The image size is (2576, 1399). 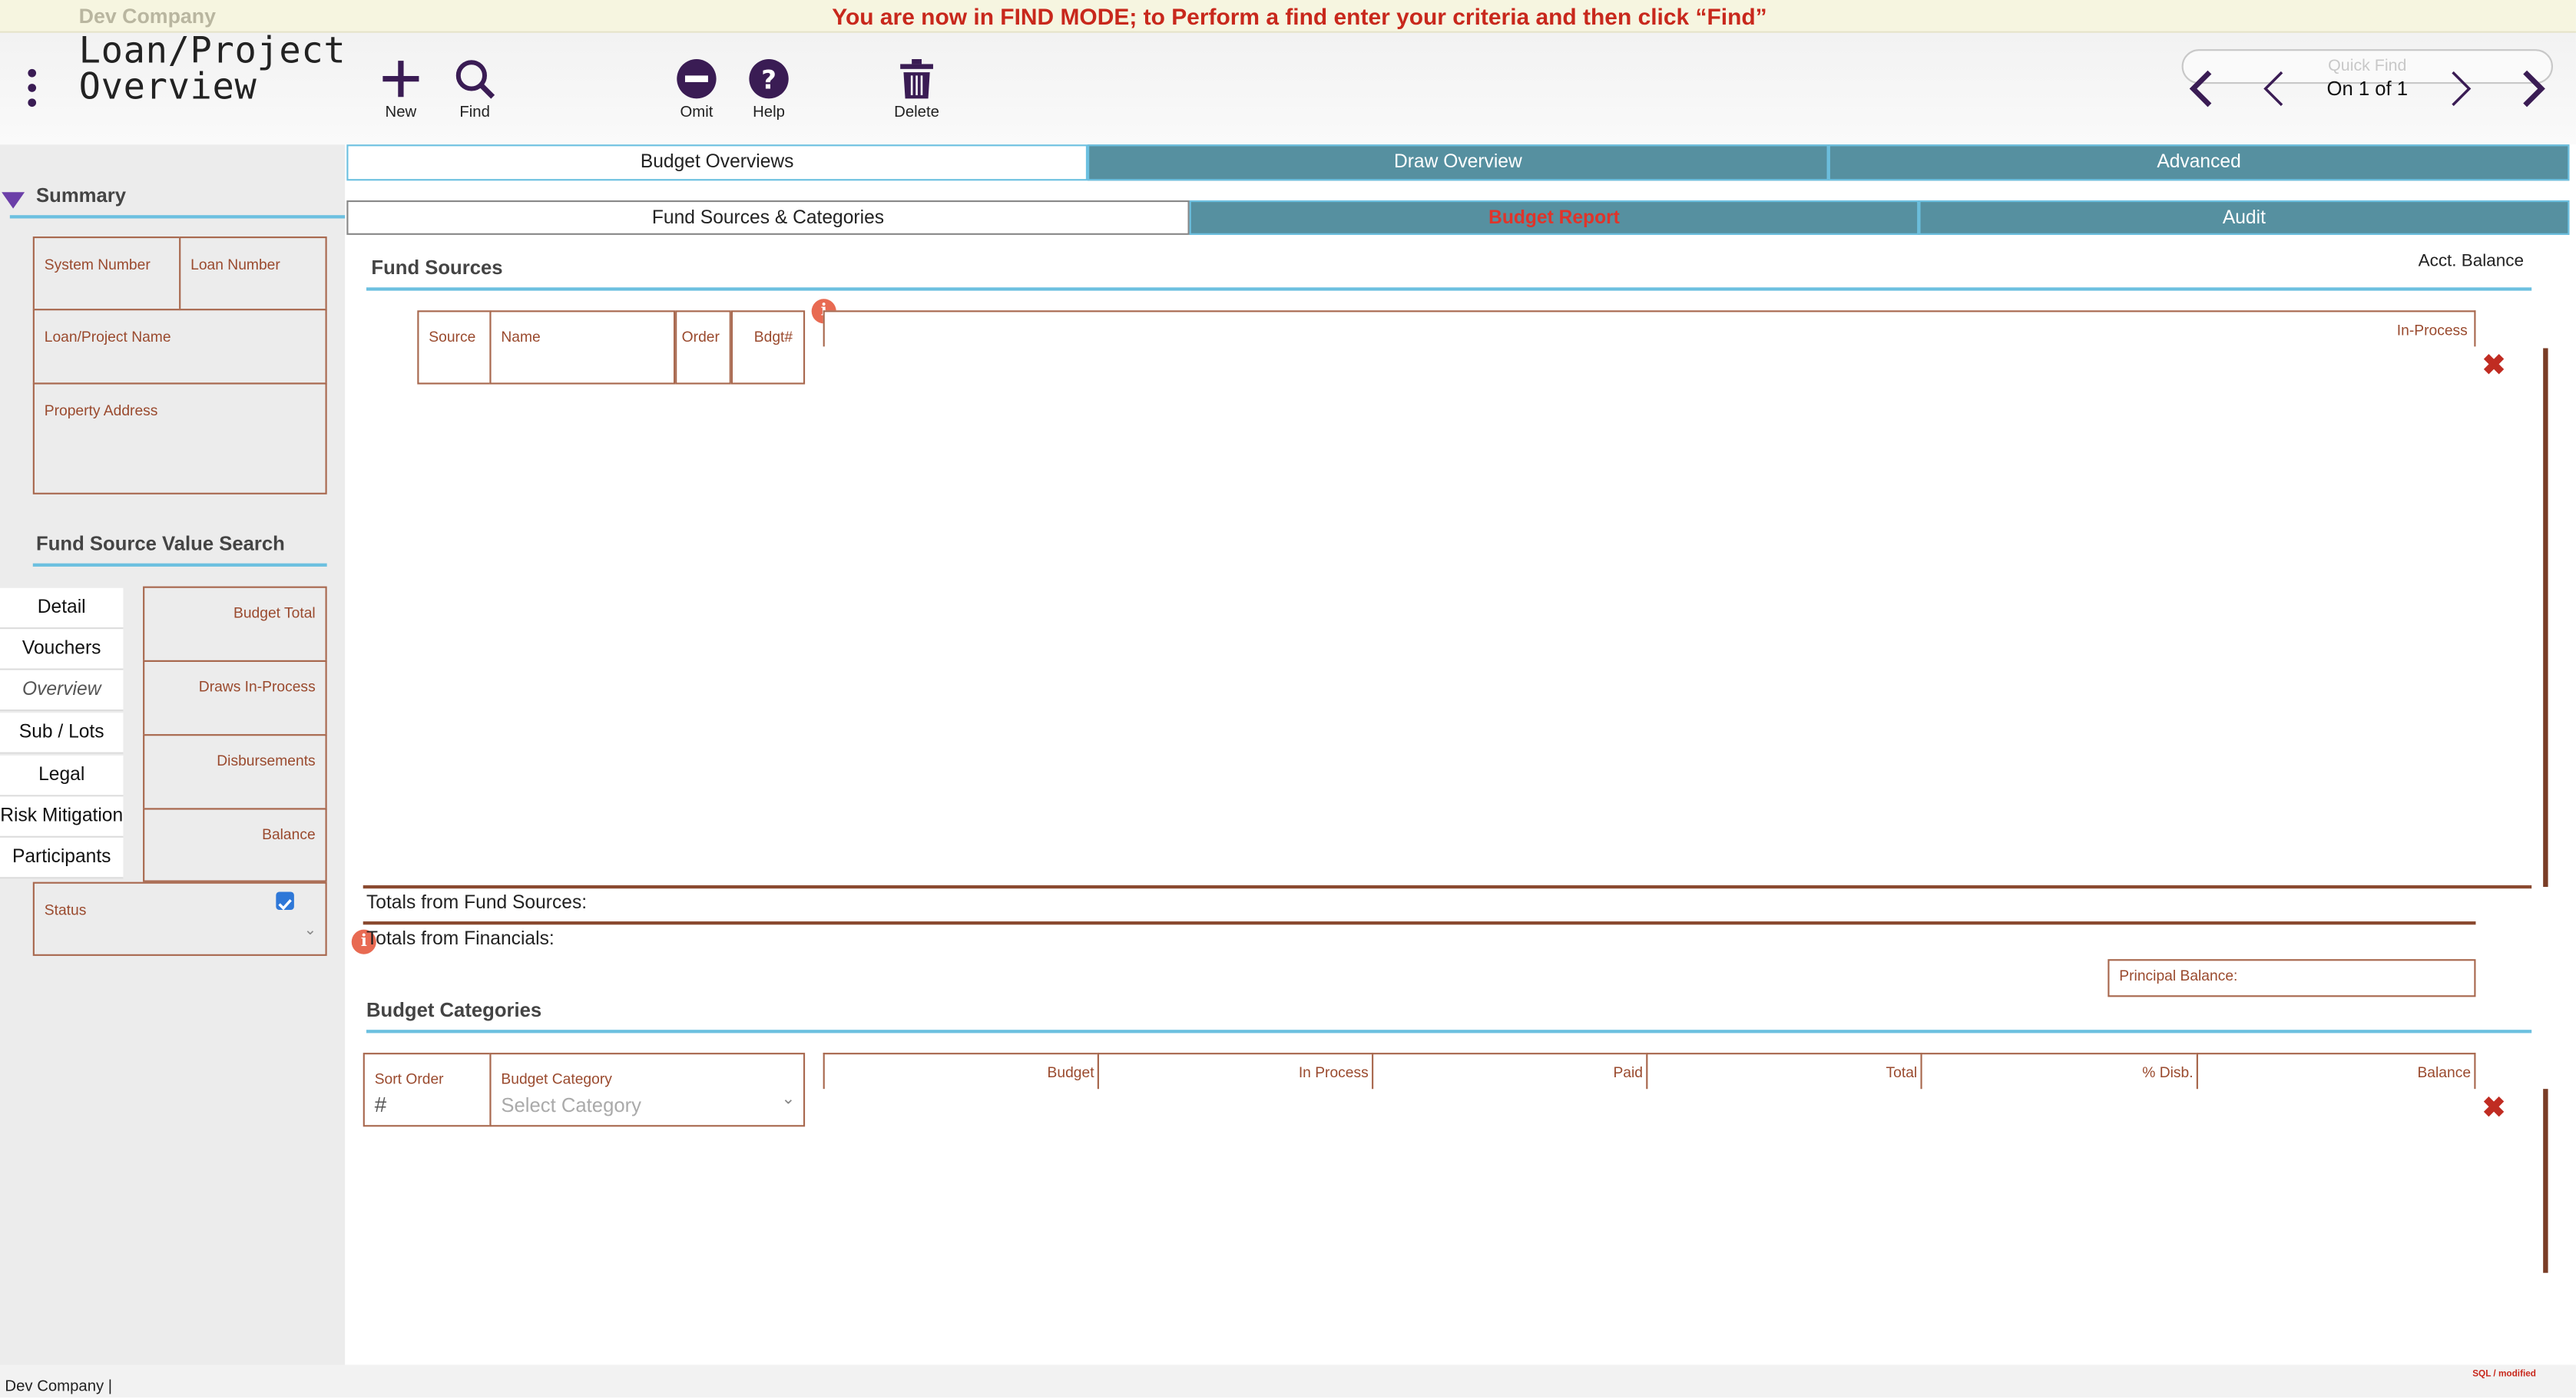 What do you see at coordinates (1458, 162) in the screenshot?
I see `tab-draw-overview: Draw Overview` at bounding box center [1458, 162].